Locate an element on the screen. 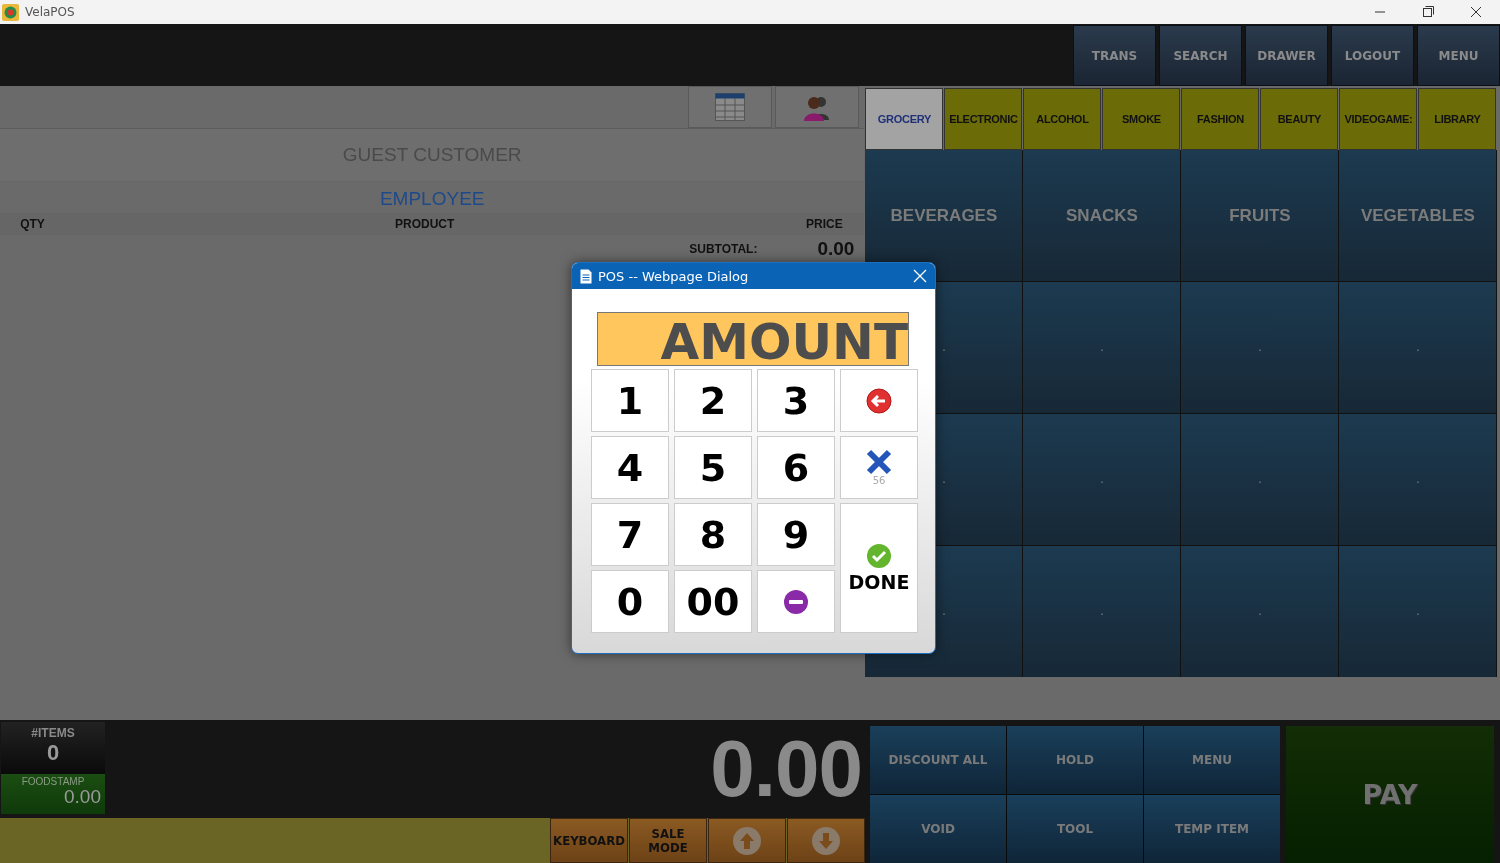 The image size is (1500, 863). top-menu-button: TRANS is located at coordinates (1114, 55).